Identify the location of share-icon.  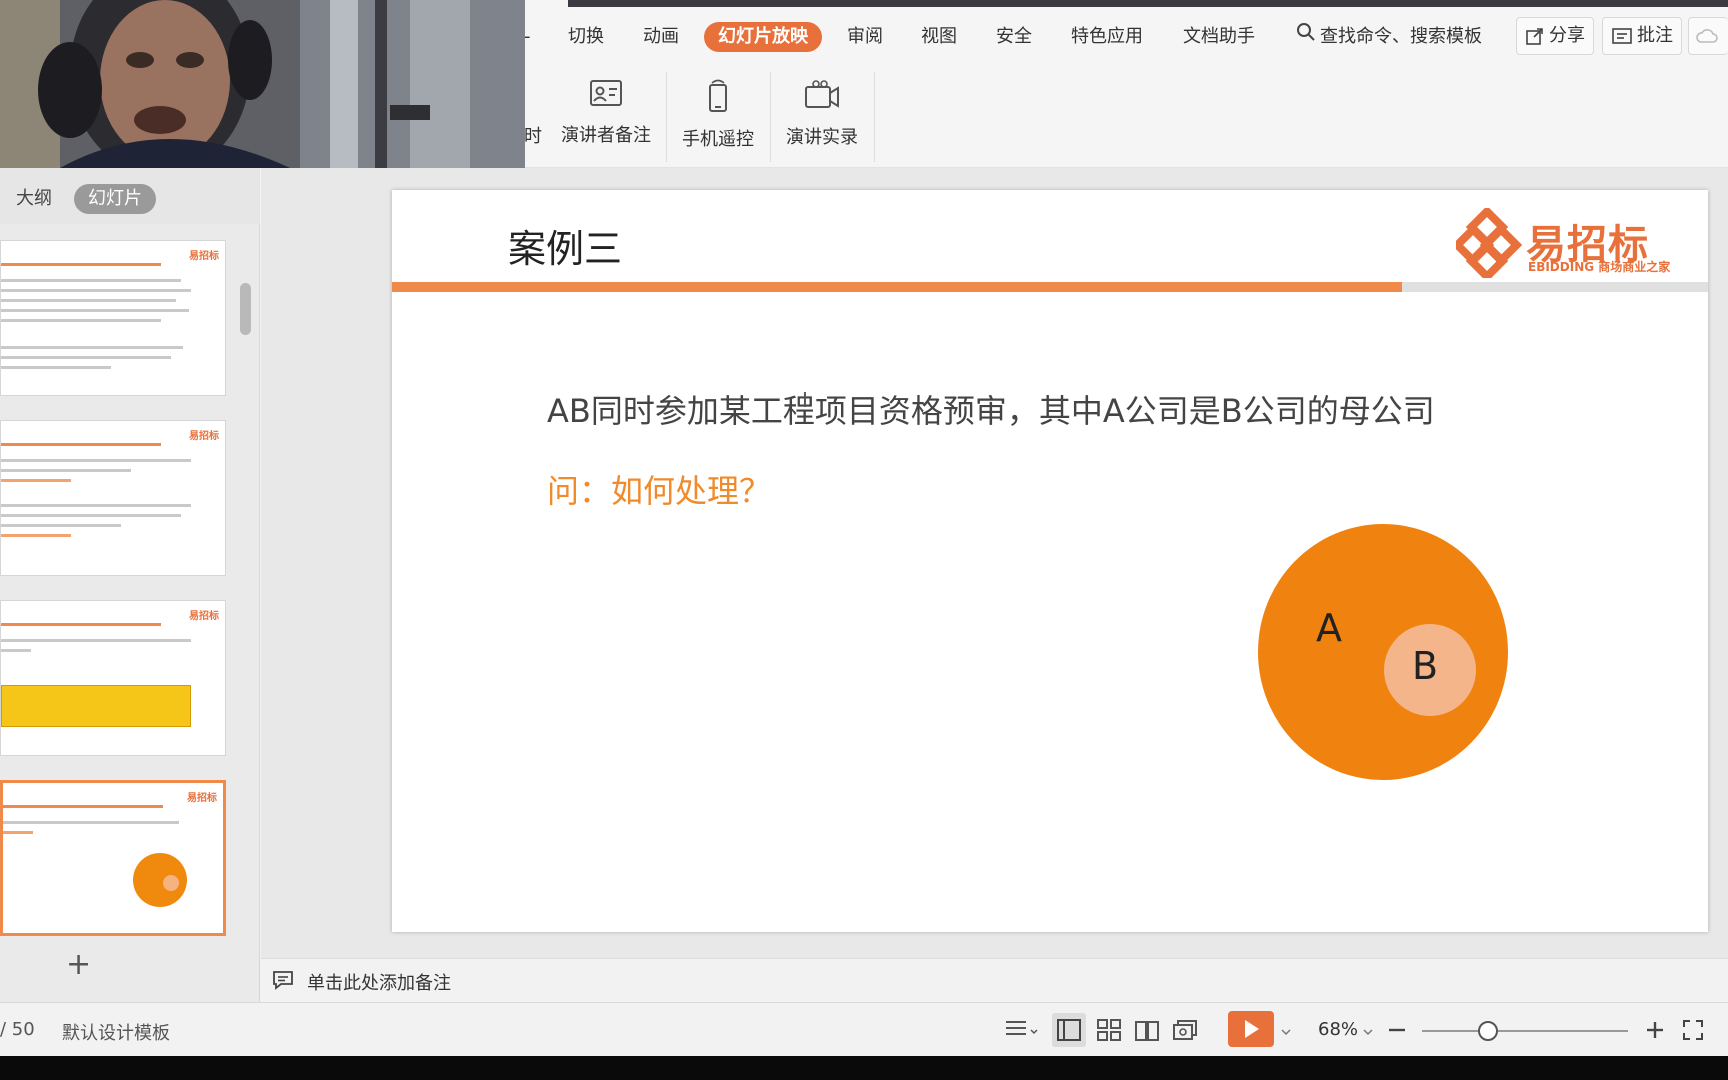
(1534, 36).